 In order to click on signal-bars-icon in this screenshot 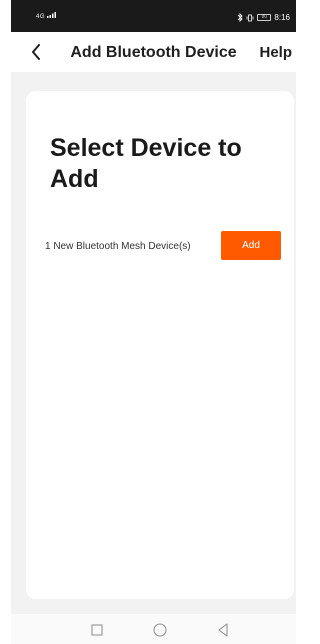, I will do `click(52, 15)`.